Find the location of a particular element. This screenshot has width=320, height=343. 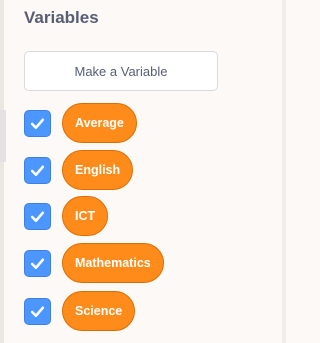

variable-row-science: Science is located at coordinates (80, 311).